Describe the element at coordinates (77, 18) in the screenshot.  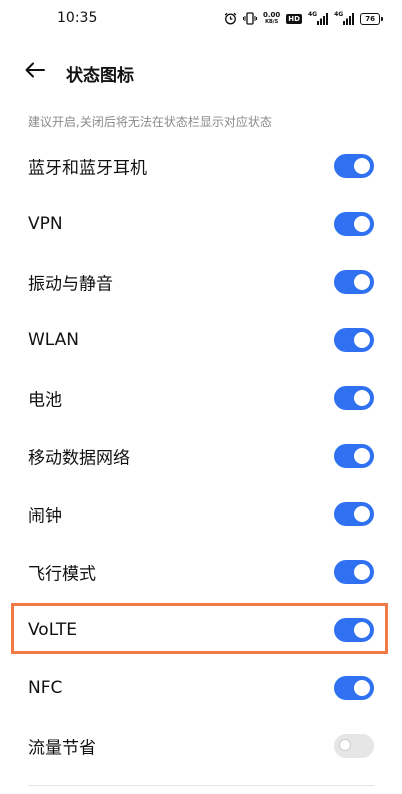
I see `status-time: 10:35` at that location.